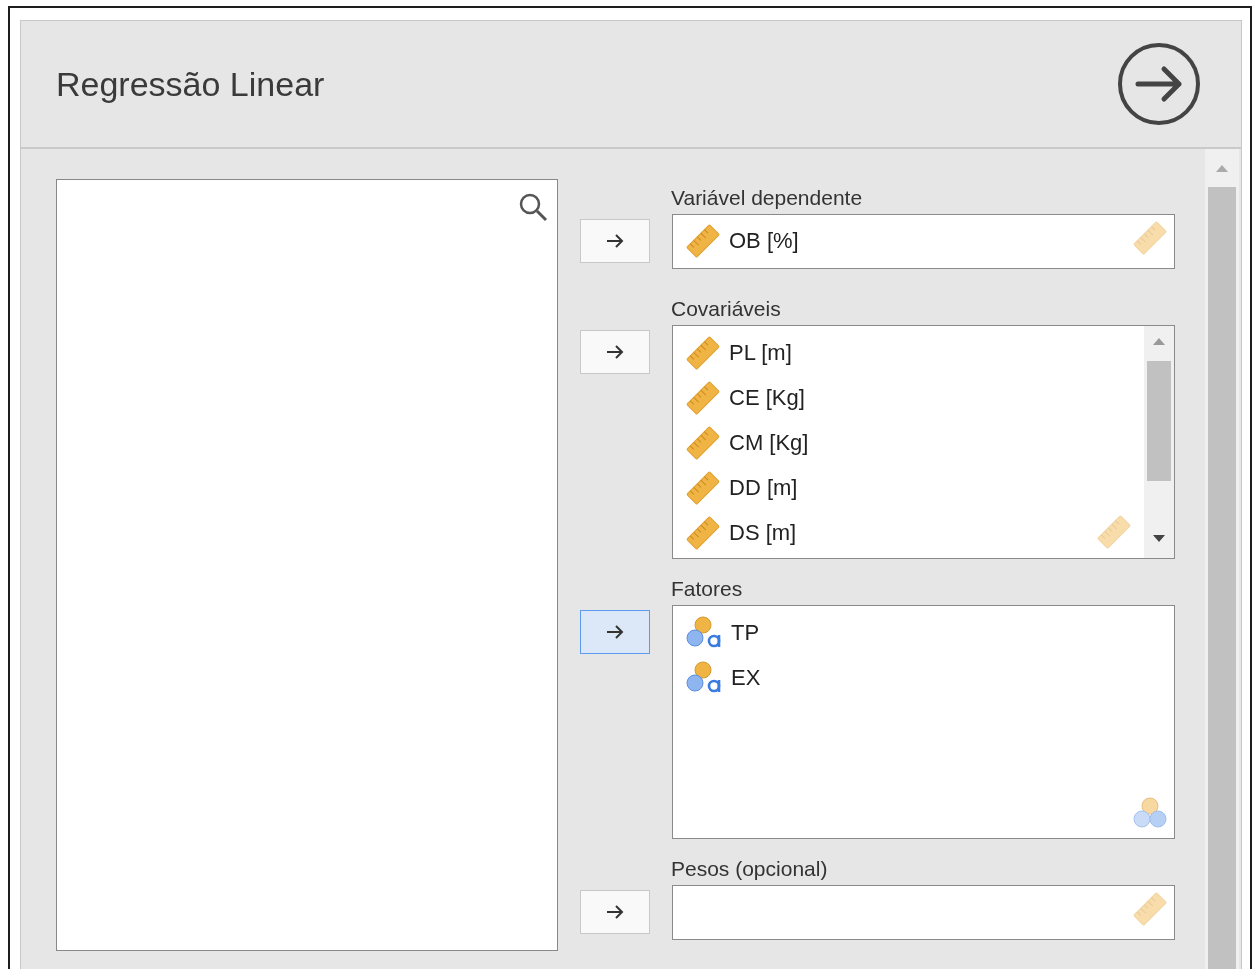 The image size is (1256, 969). What do you see at coordinates (923, 442) in the screenshot?
I see `variable-box: PL [m] CE [Kg] CM [Kg] DD [m] DS [m]` at bounding box center [923, 442].